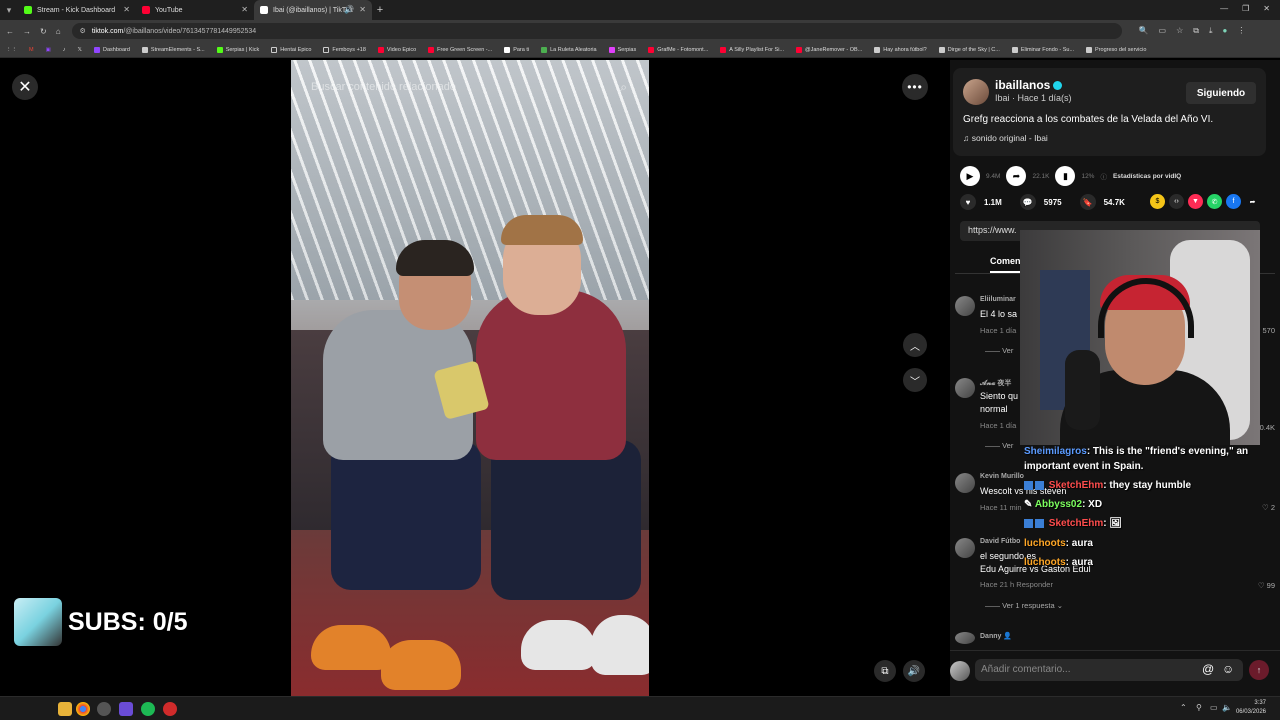 The image size is (1280, 720). I want to click on bookmark-item: La Ruleta Aleatoria, so click(569, 49).